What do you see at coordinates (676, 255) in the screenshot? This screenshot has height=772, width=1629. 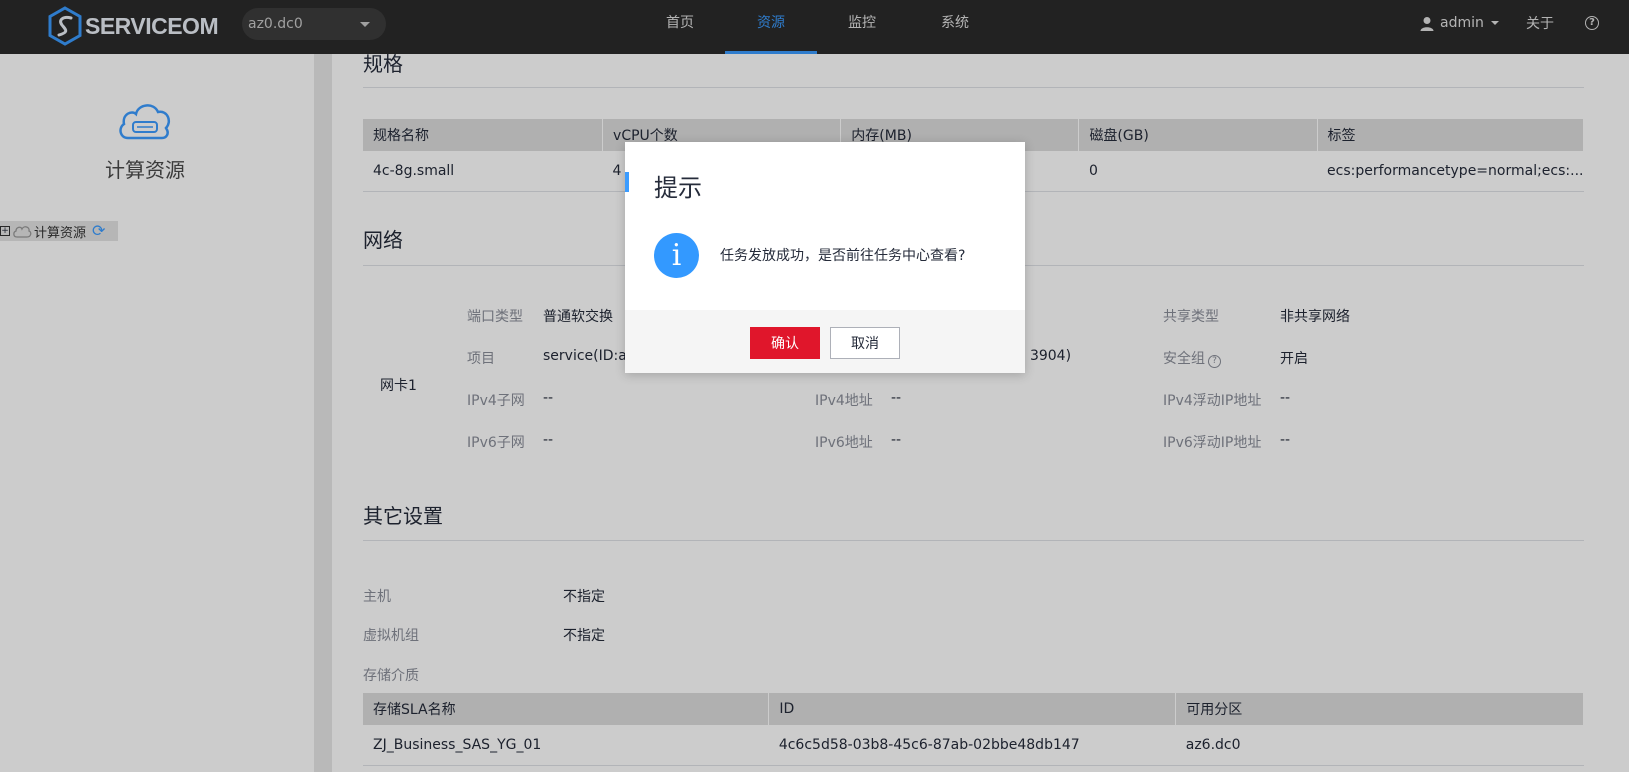 I see `info-icon: i` at bounding box center [676, 255].